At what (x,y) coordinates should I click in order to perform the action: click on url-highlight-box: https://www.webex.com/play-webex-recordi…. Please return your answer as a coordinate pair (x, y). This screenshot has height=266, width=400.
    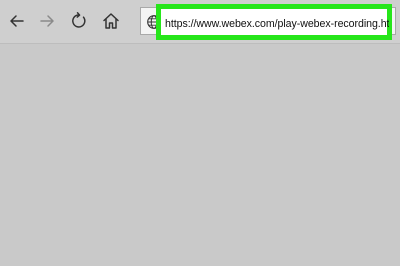
    Looking at the image, I should click on (274, 22).